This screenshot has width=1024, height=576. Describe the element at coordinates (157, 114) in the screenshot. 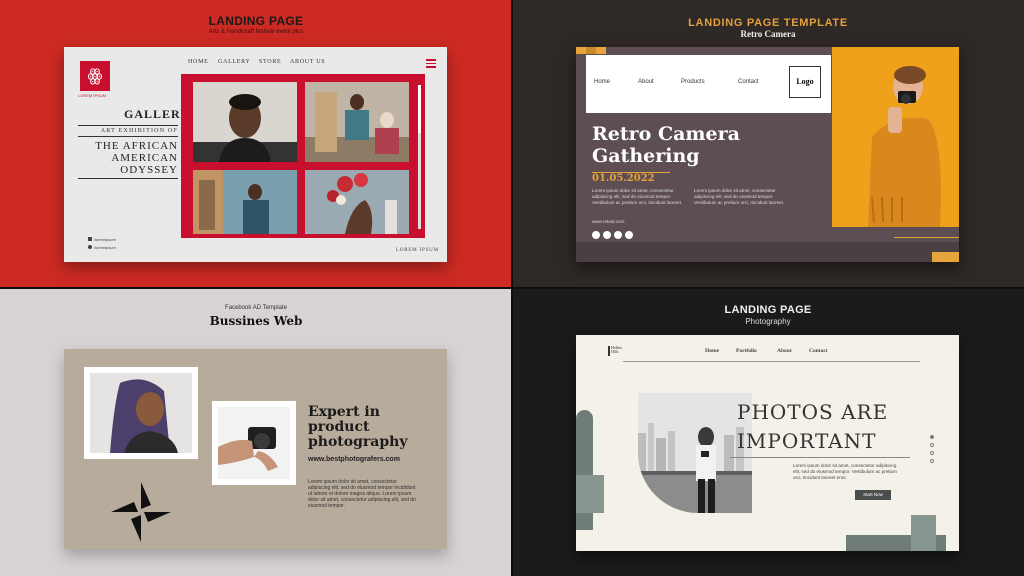

I see `gallery-heading: GALLERY` at that location.